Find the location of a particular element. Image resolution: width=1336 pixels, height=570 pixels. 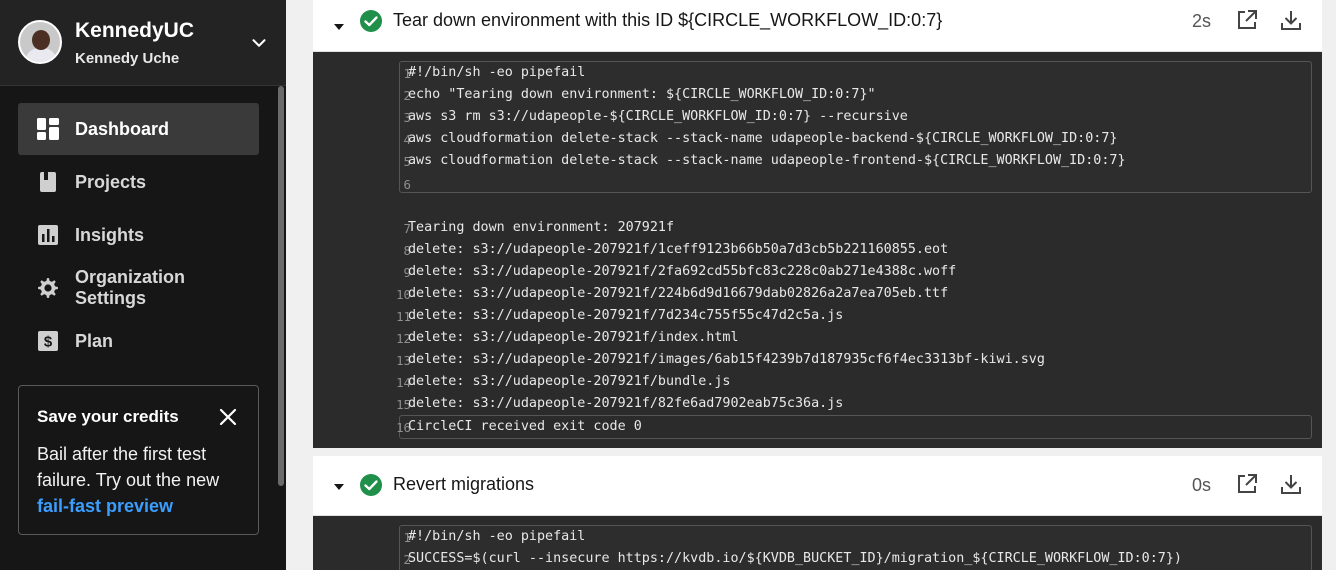

dashboard-icon is located at coordinates (48, 129).